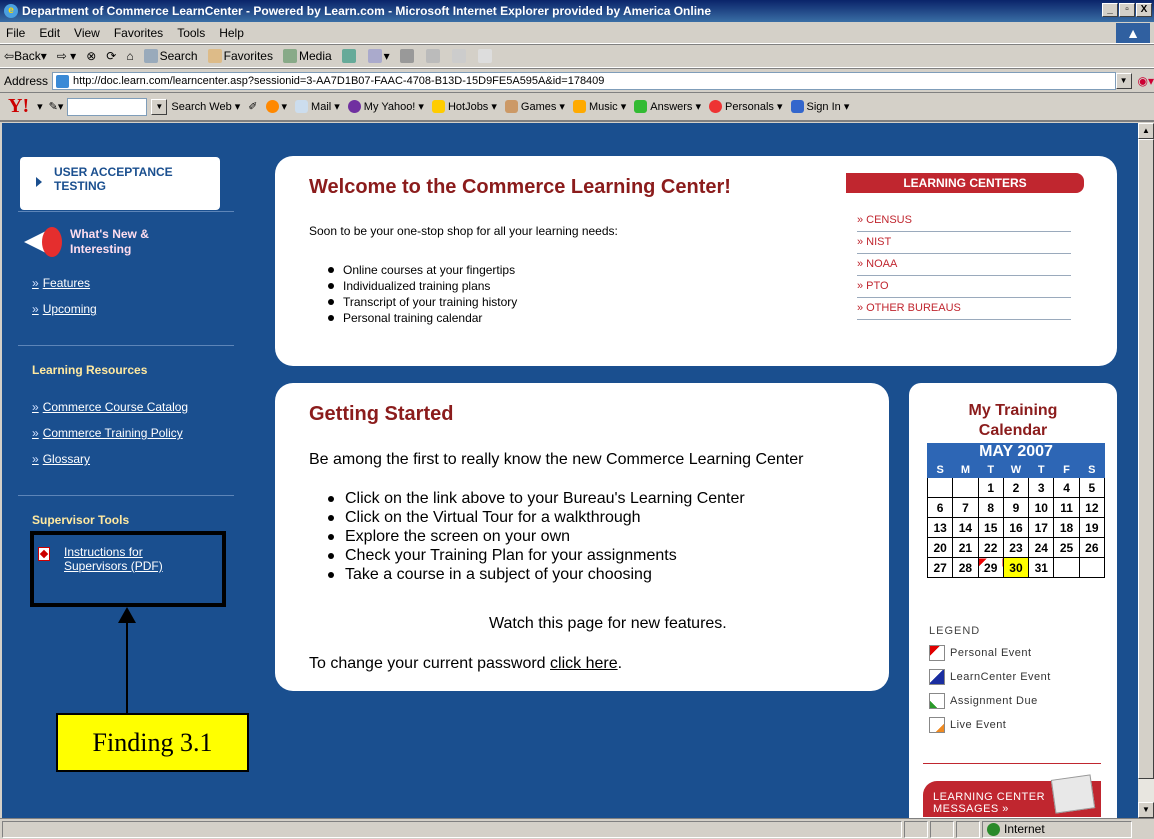  Describe the element at coordinates (1127, 10) in the screenshot. I see `maximize-button: ▫` at that location.